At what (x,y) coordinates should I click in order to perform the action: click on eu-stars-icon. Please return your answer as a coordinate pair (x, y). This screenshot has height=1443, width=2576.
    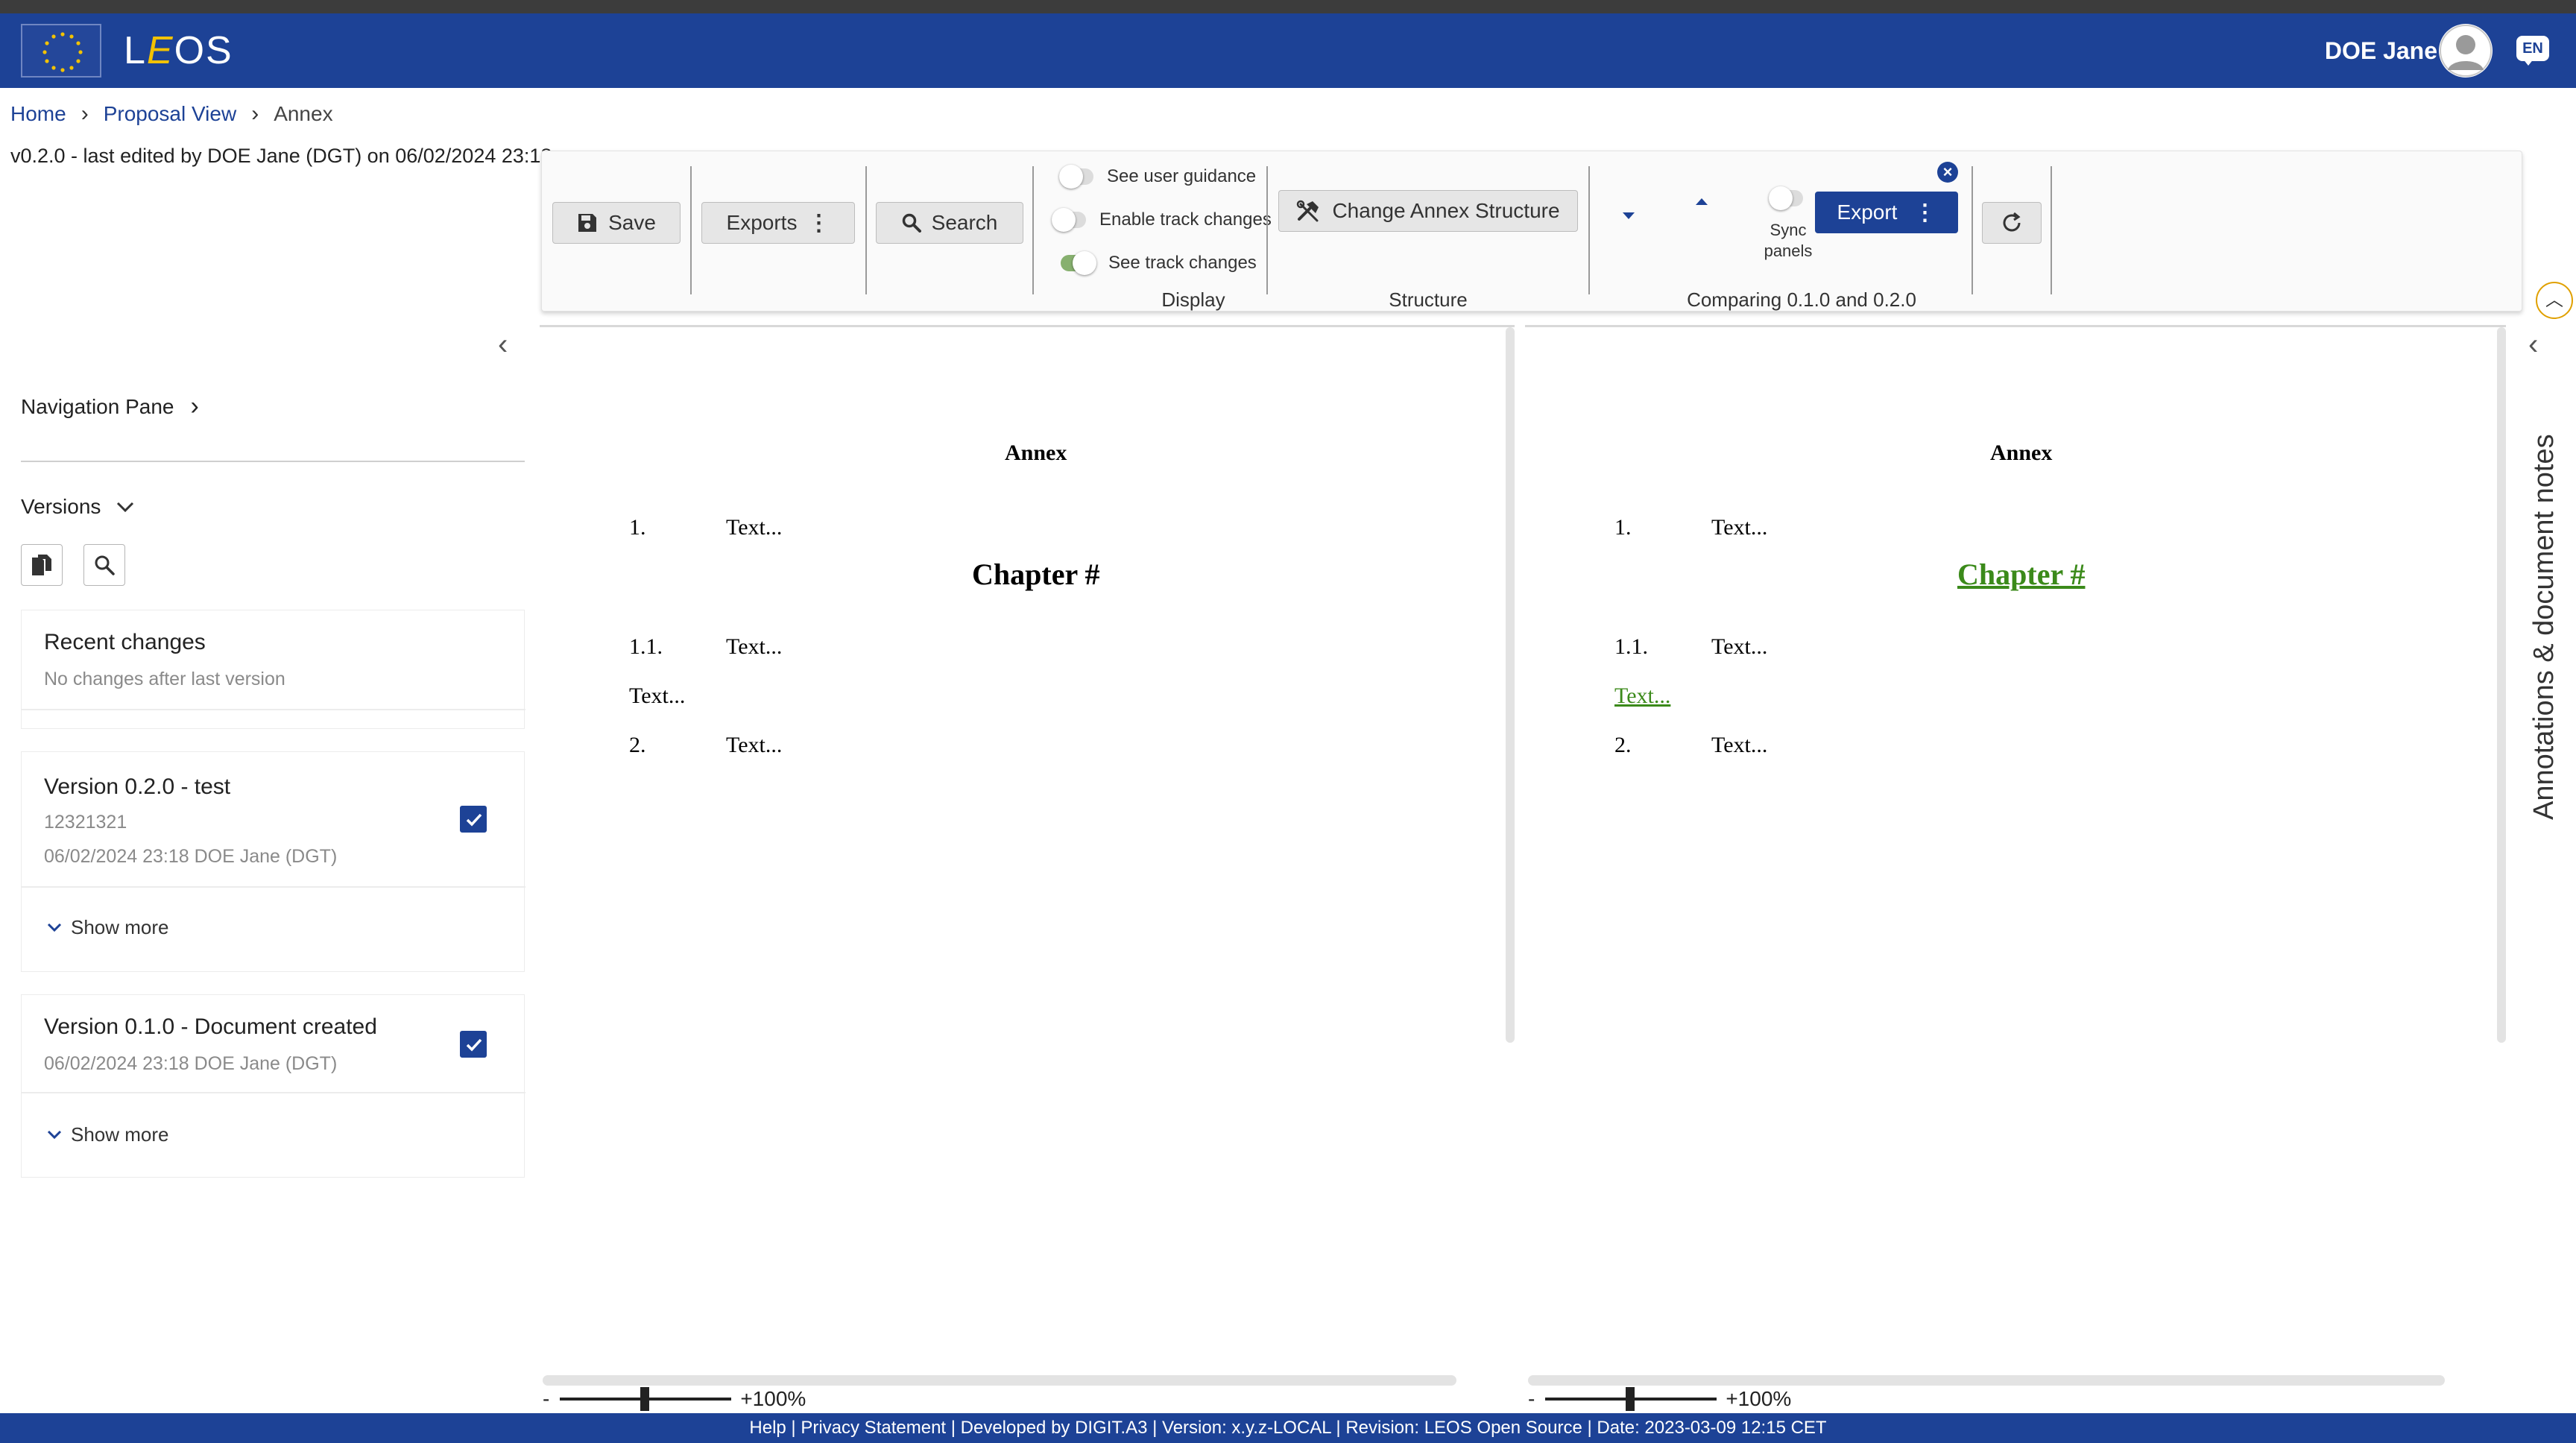
    Looking at the image, I should click on (62, 52).